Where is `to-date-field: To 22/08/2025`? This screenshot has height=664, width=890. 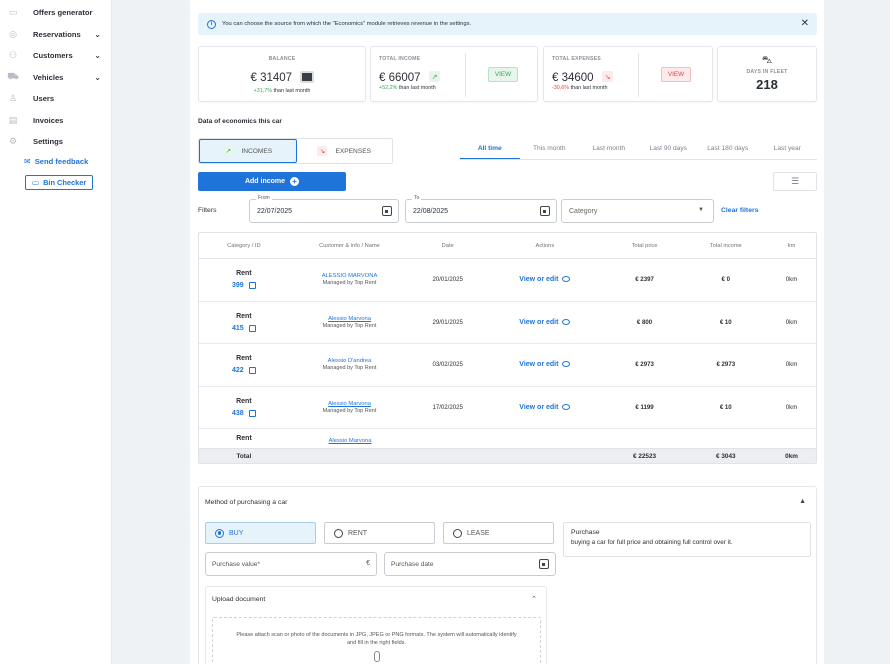 to-date-field: To 22/08/2025 is located at coordinates (481, 209).